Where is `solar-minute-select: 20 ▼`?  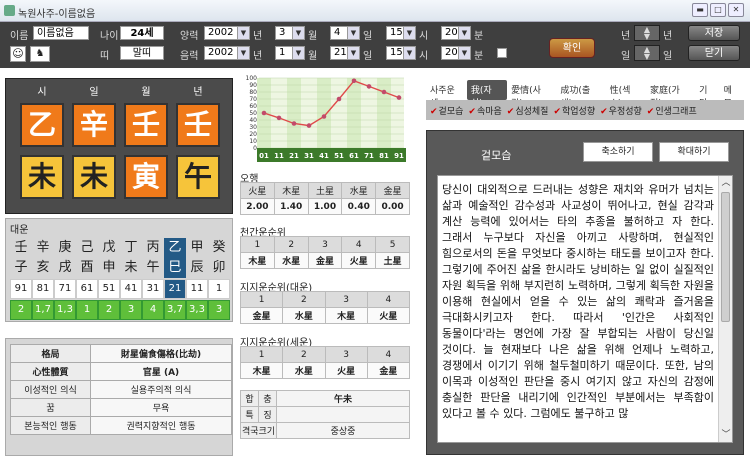
solar-minute-select: 20 ▼ is located at coordinates (456, 33).